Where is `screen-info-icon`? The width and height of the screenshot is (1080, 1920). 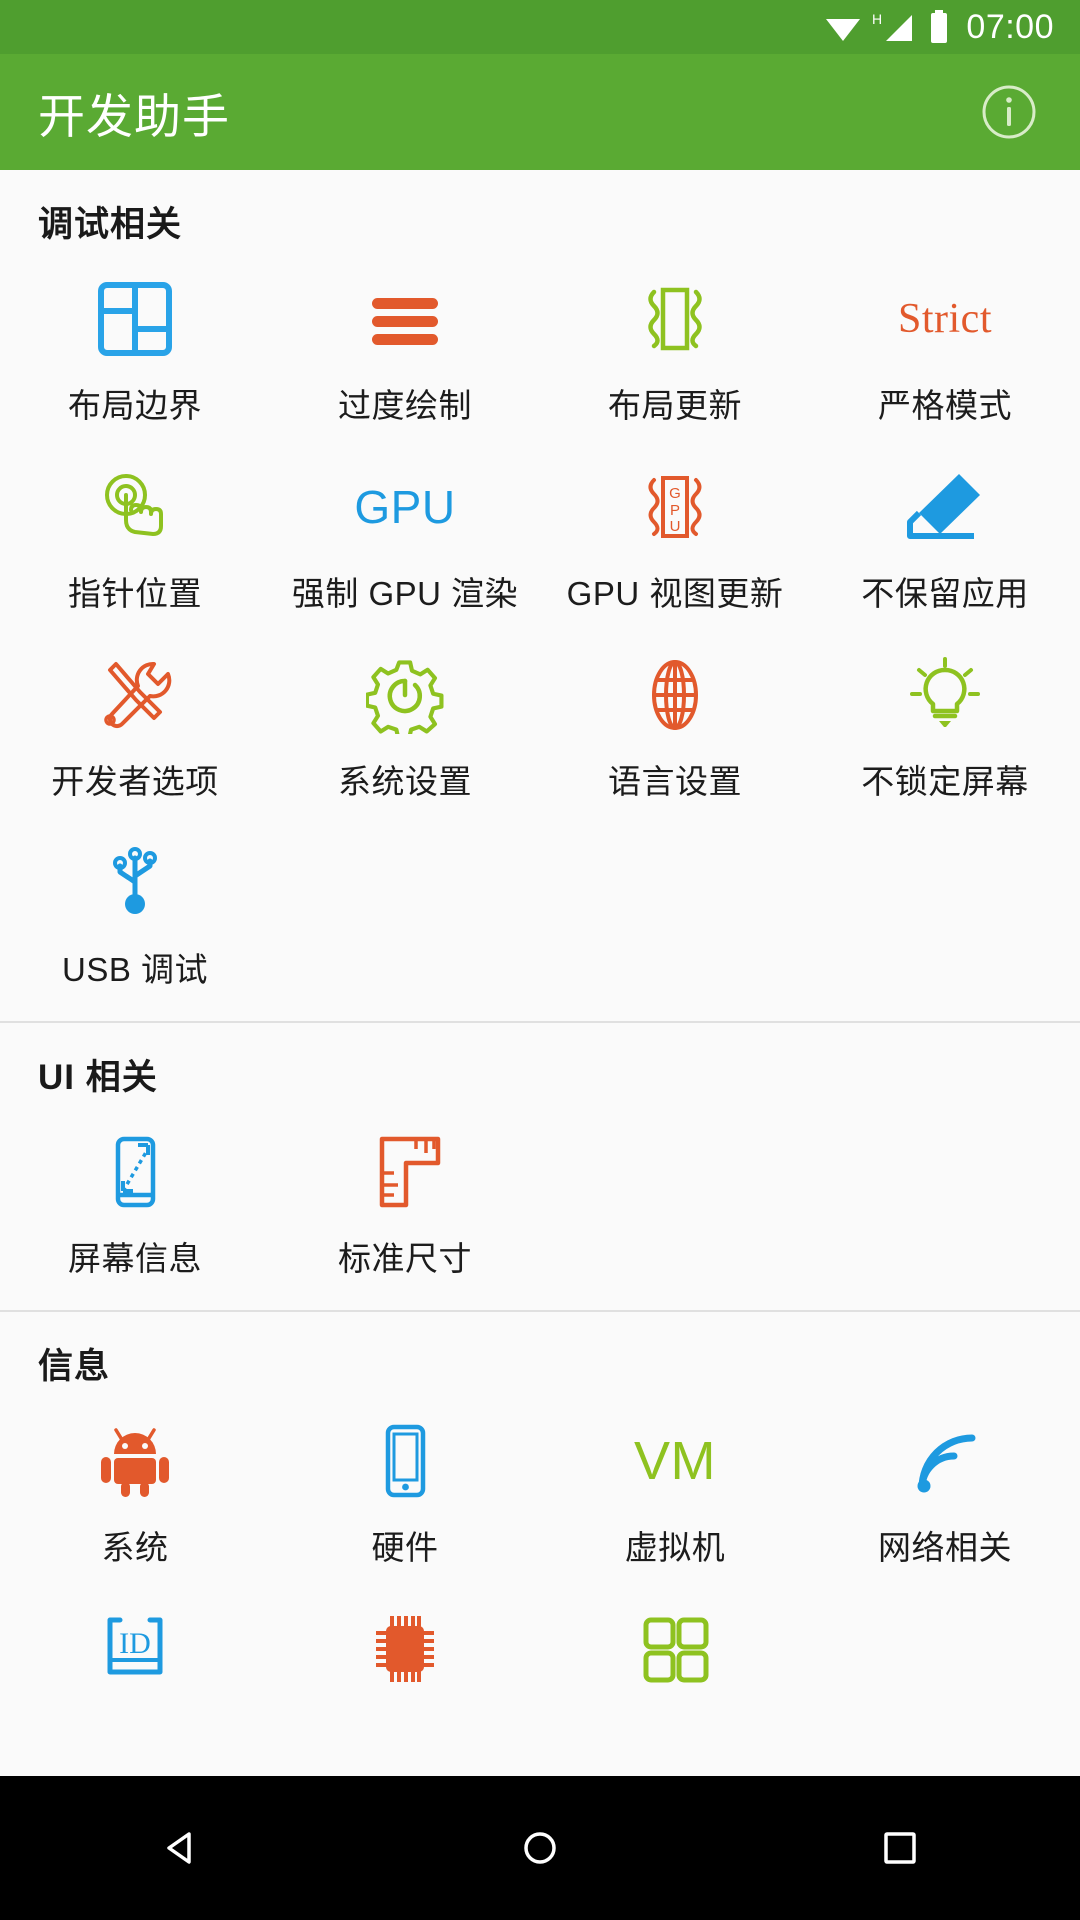 screen-info-icon is located at coordinates (135, 1172).